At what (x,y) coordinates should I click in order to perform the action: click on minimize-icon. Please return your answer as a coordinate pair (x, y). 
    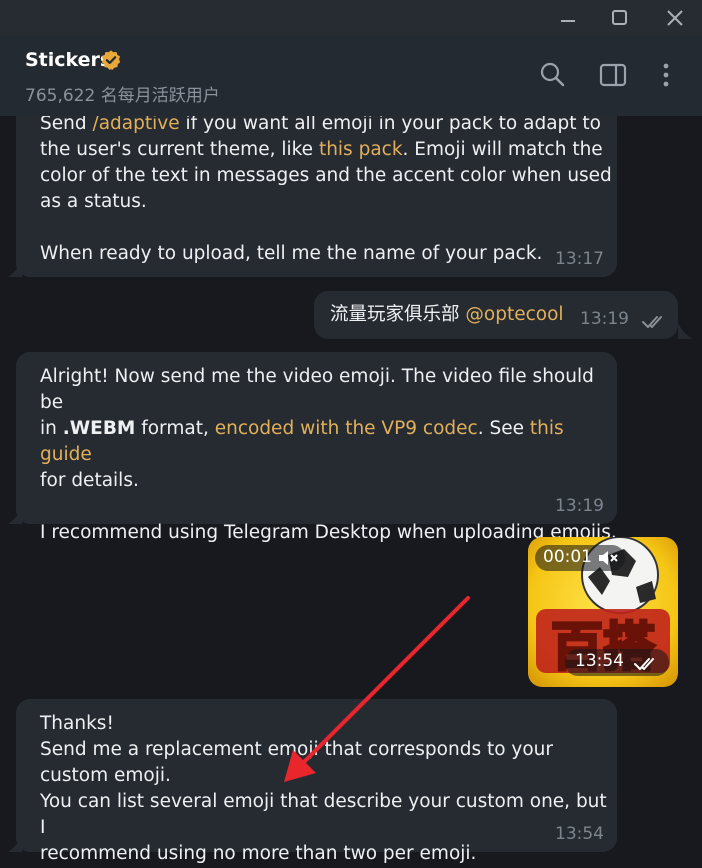
    Looking at the image, I should click on (568, 21).